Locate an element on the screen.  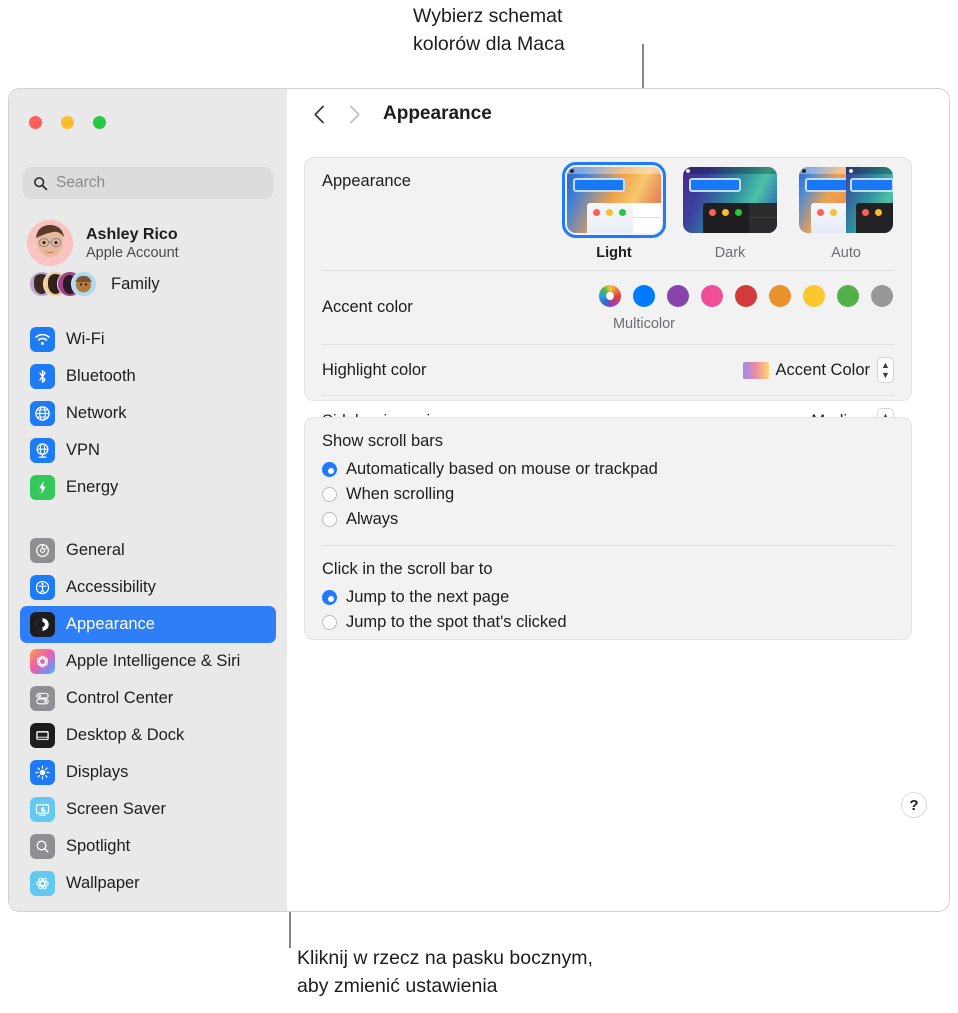
radio-label: Always is located at coordinates (372, 519).